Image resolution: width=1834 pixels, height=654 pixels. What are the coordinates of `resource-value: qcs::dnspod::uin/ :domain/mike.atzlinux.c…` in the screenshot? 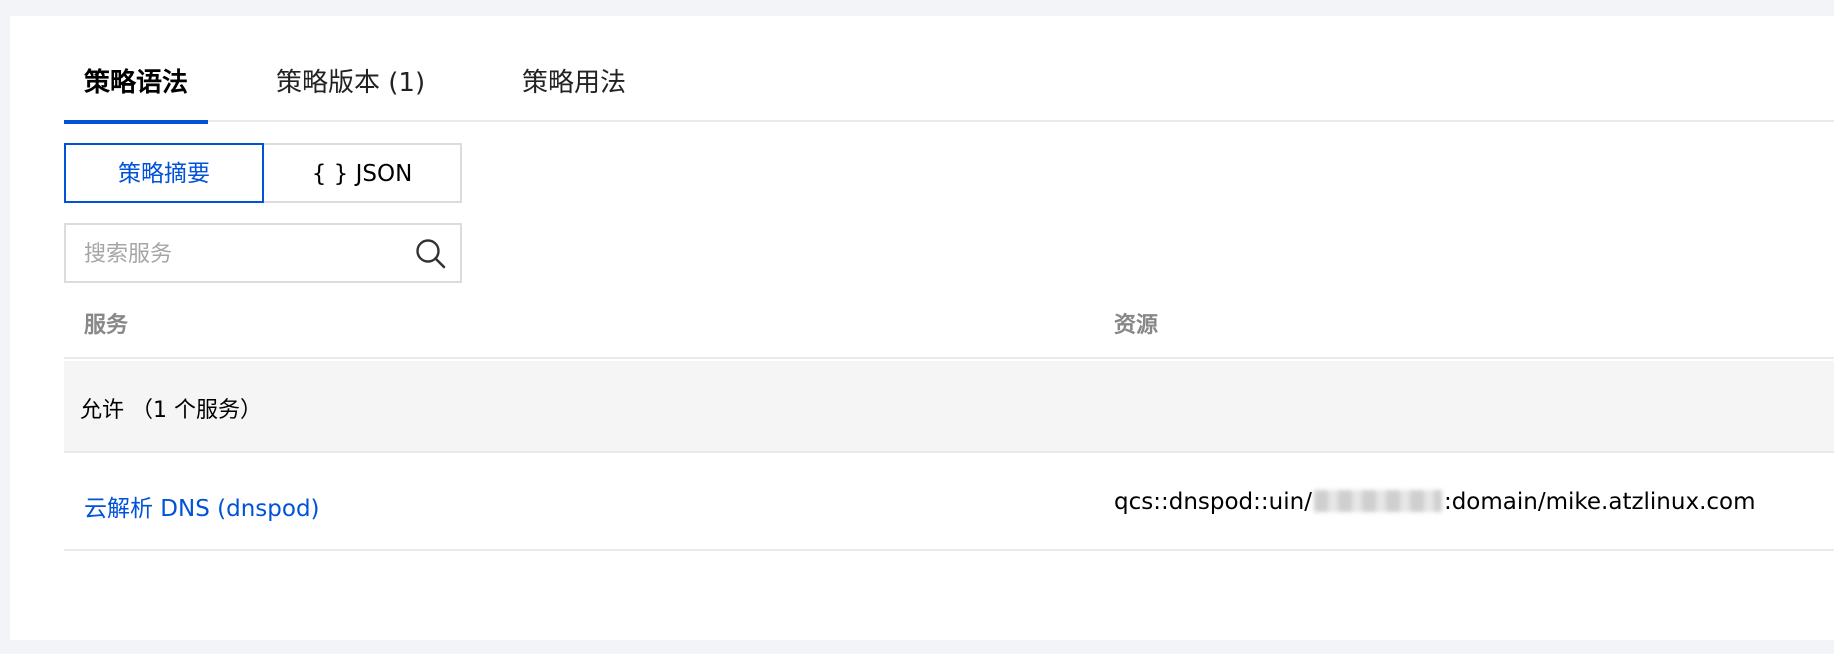 It's located at (1435, 502).